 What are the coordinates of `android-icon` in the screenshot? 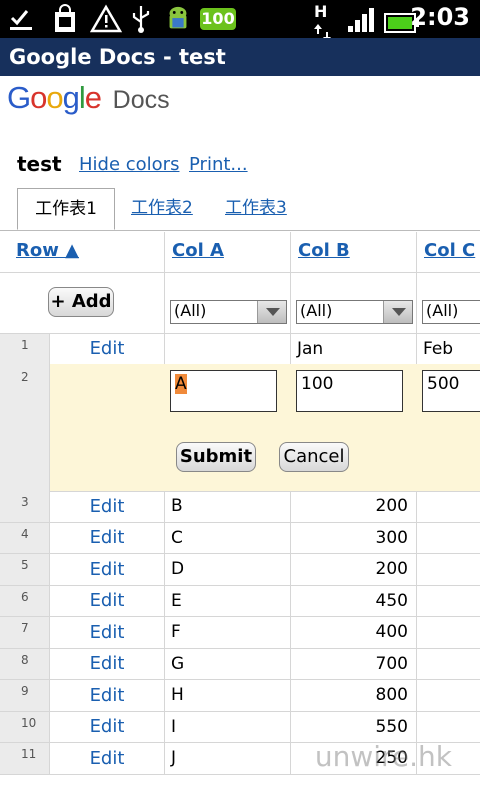 It's located at (178, 17).